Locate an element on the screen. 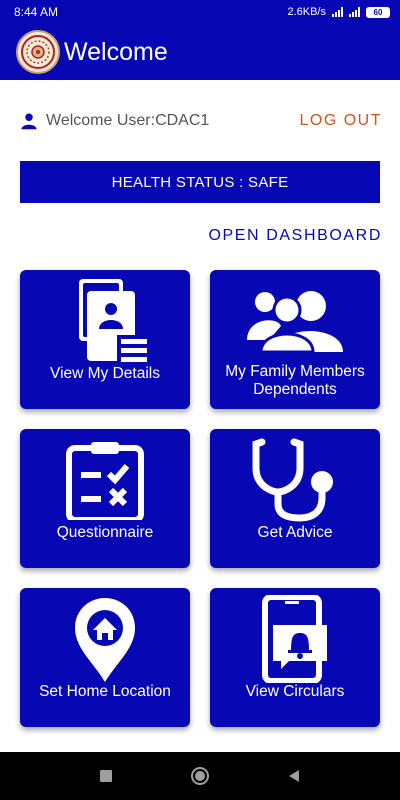  family-members-tile: My Family Members Dependents is located at coordinates (295, 339).